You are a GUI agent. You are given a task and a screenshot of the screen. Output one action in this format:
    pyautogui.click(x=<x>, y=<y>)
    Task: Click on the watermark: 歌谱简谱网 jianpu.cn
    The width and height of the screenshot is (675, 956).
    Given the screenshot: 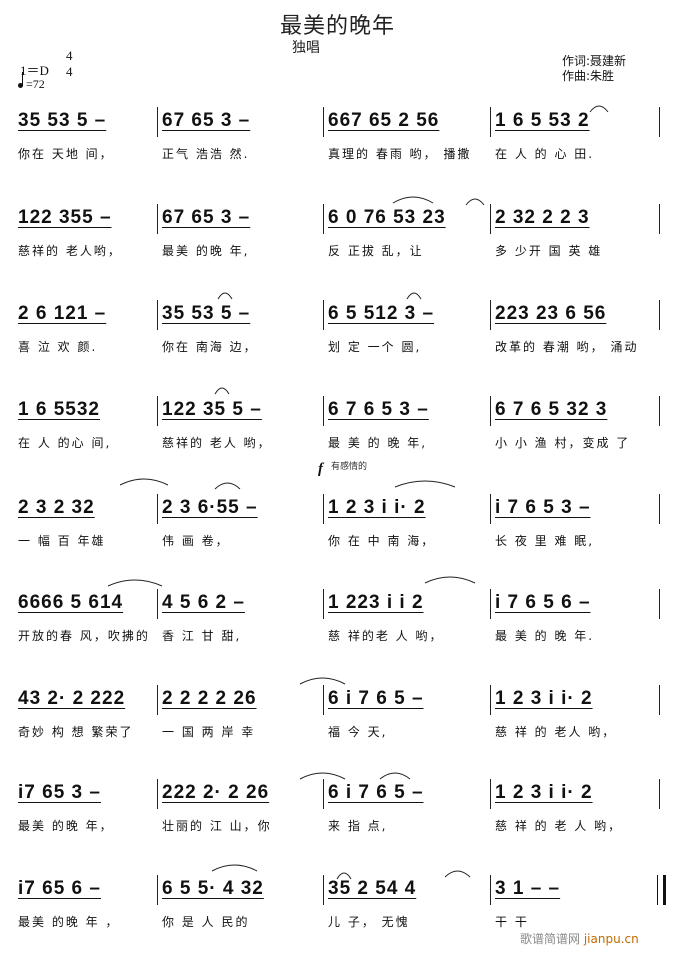 What is the action you would take?
    pyautogui.click(x=579, y=938)
    